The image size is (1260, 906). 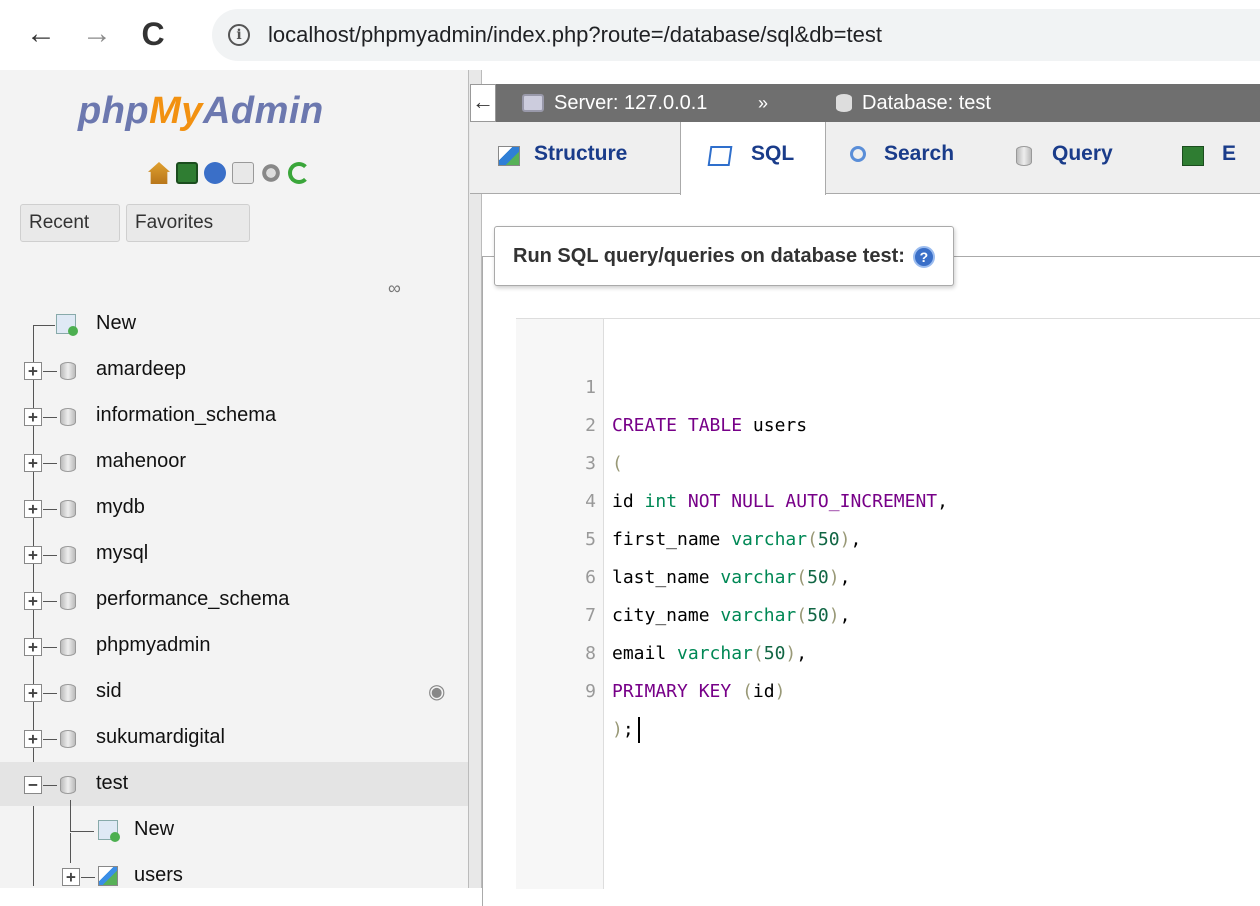 I want to click on code-line: 1 CREATE TABLE users, so click(x=696, y=406).